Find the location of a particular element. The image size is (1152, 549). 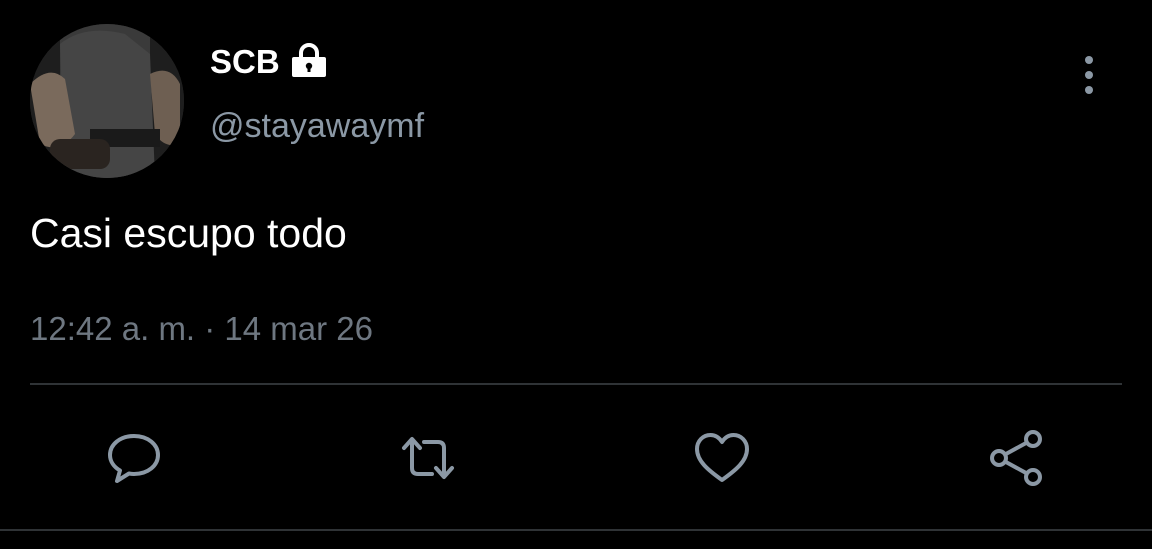

retweet-icon is located at coordinates (428, 458).